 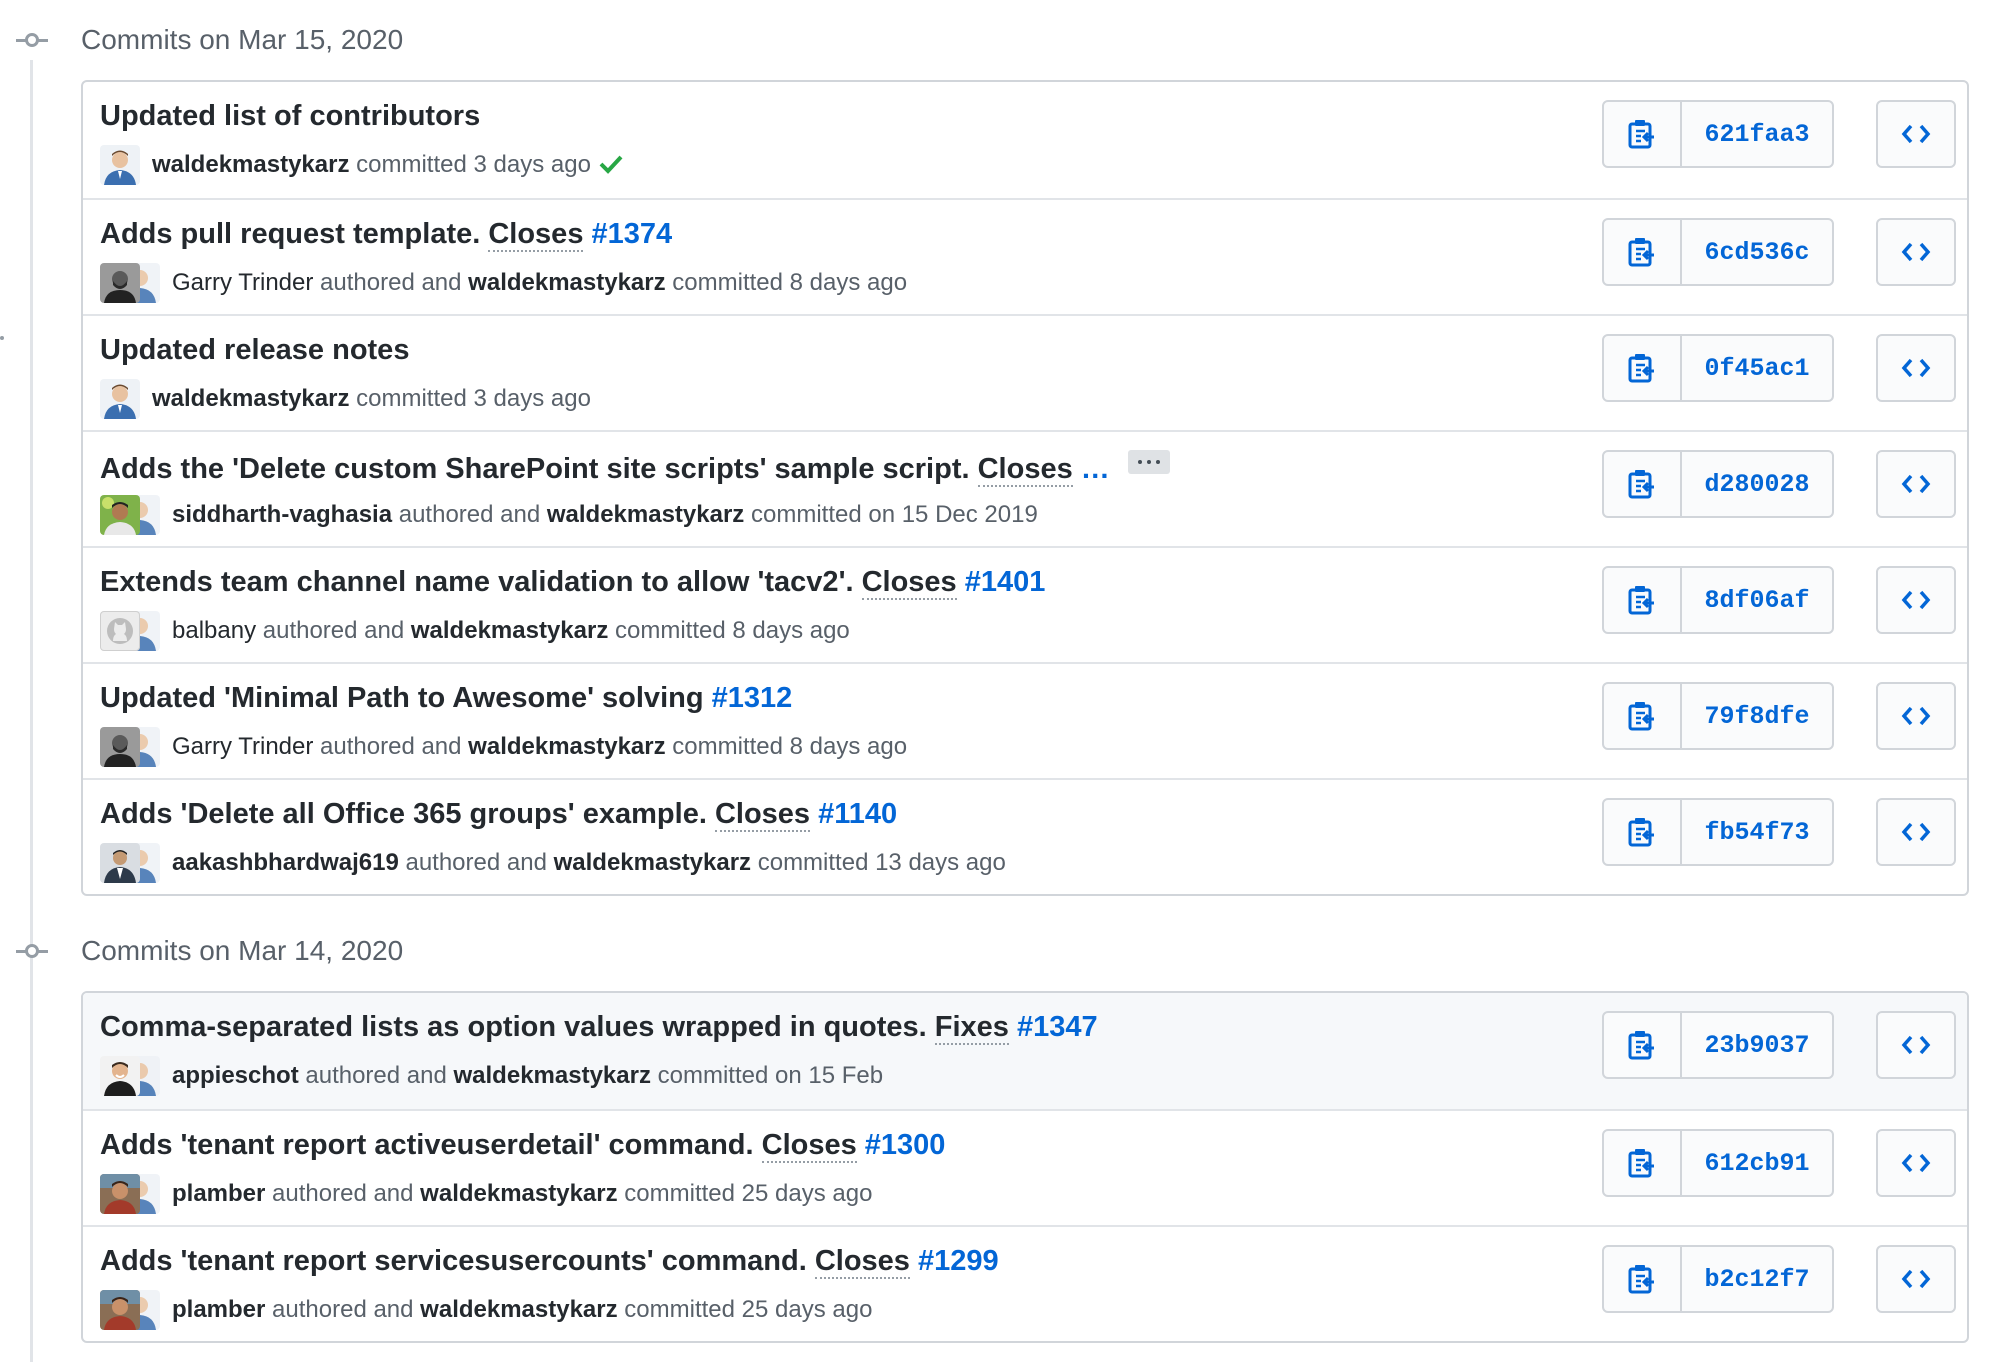 What do you see at coordinates (31, 711) in the screenshot?
I see `timeline-line` at bounding box center [31, 711].